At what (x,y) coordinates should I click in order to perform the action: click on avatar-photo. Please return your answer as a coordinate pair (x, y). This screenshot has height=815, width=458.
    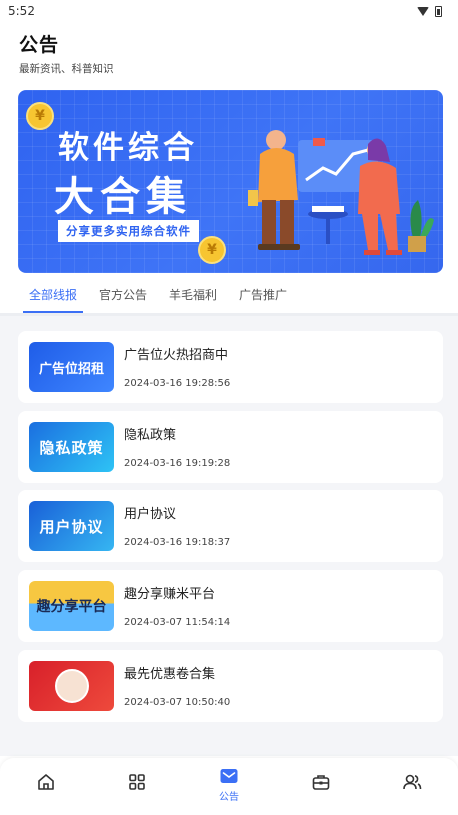
    Looking at the image, I should click on (71, 686).